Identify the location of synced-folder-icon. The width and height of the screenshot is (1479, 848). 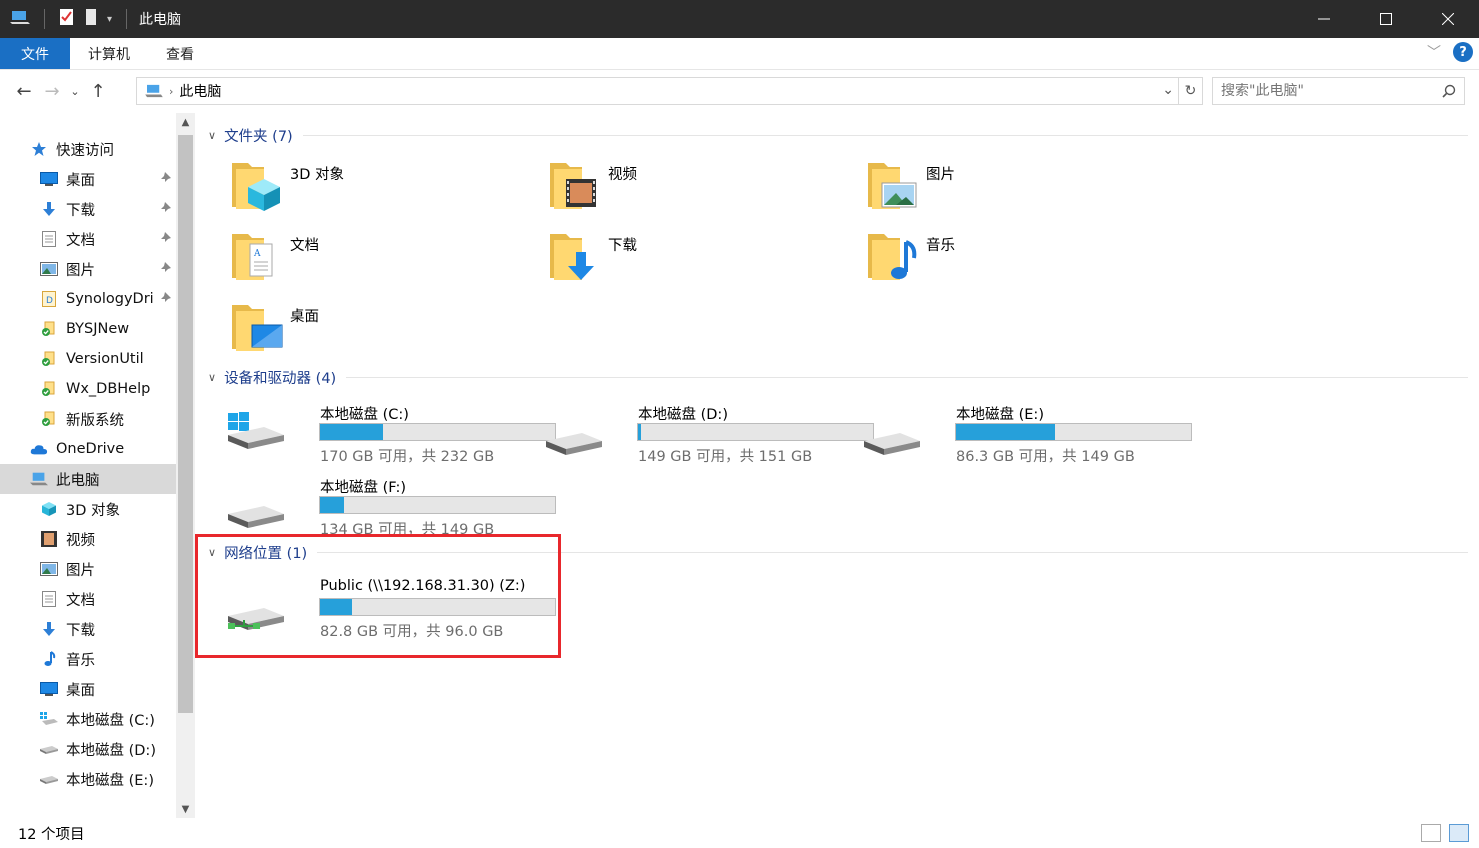
(49, 419).